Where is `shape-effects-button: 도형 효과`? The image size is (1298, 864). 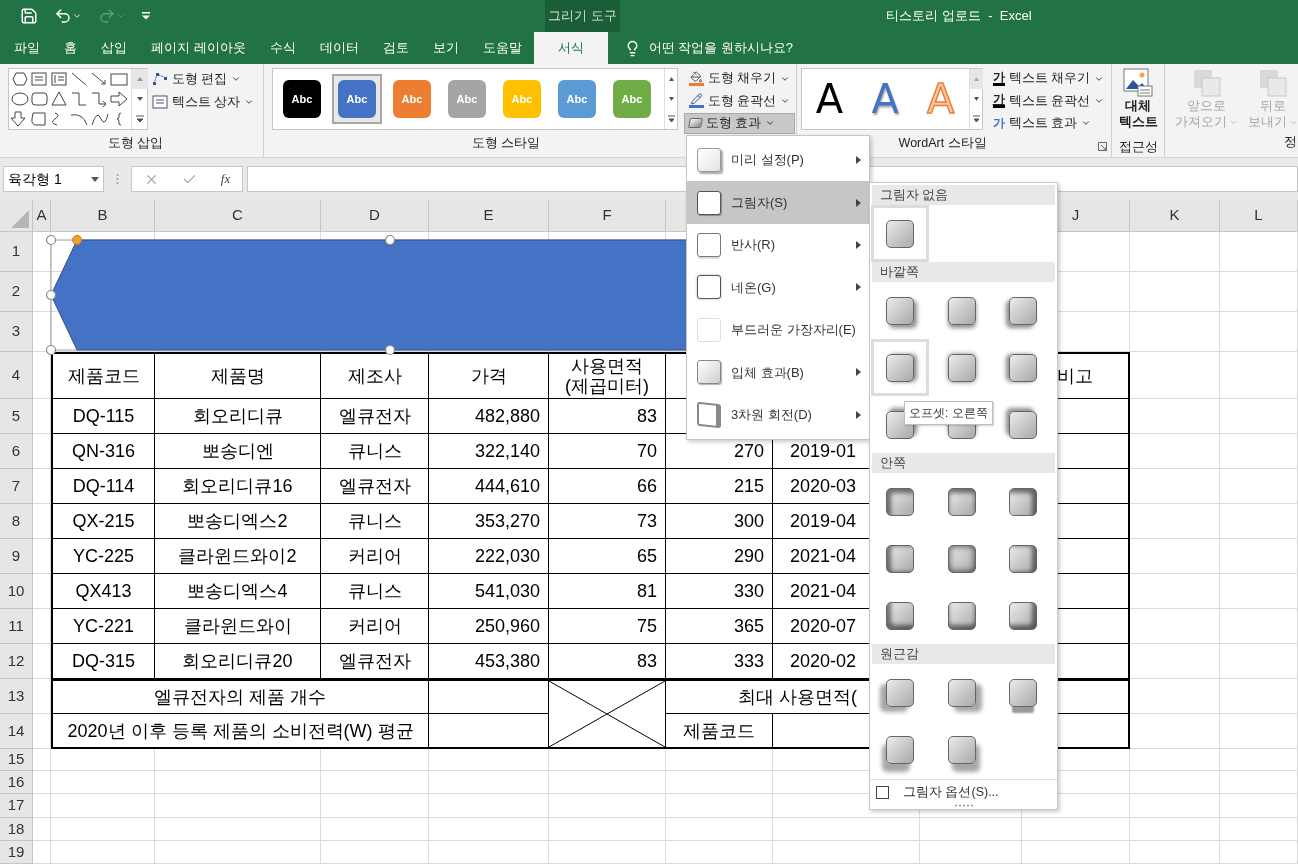 shape-effects-button: 도형 효과 is located at coordinates (739, 123).